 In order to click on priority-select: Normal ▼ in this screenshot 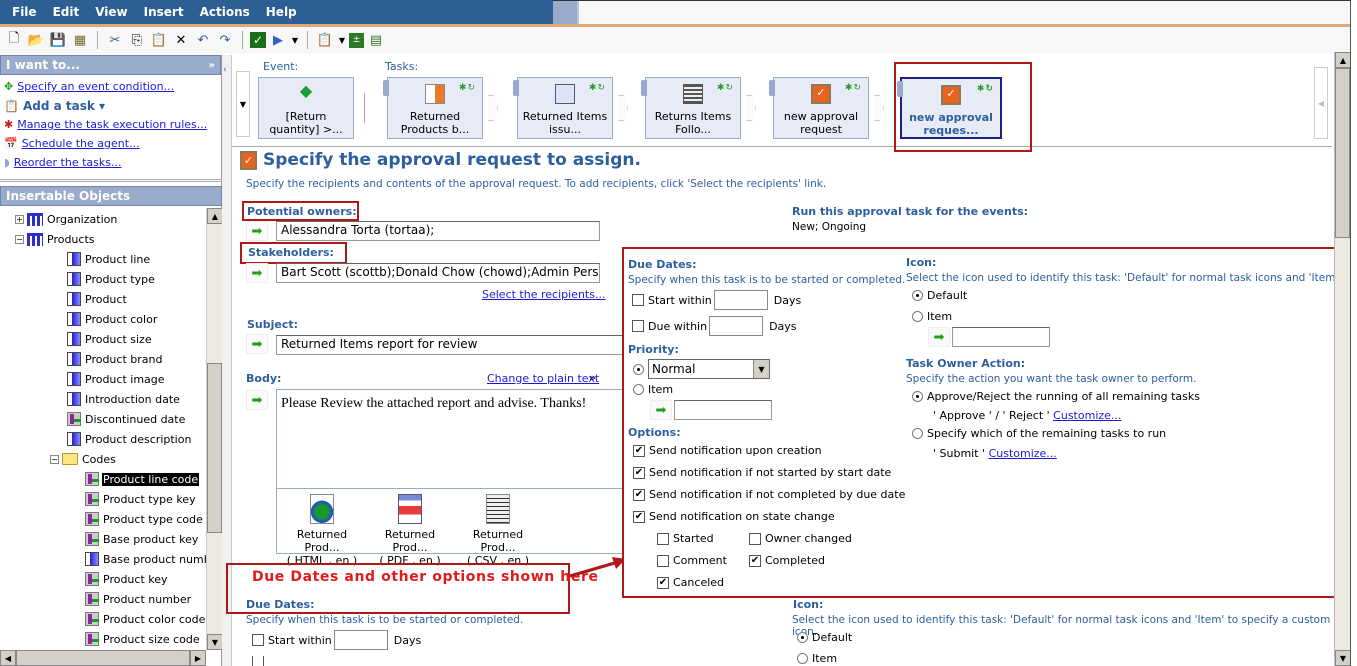, I will do `click(709, 369)`.